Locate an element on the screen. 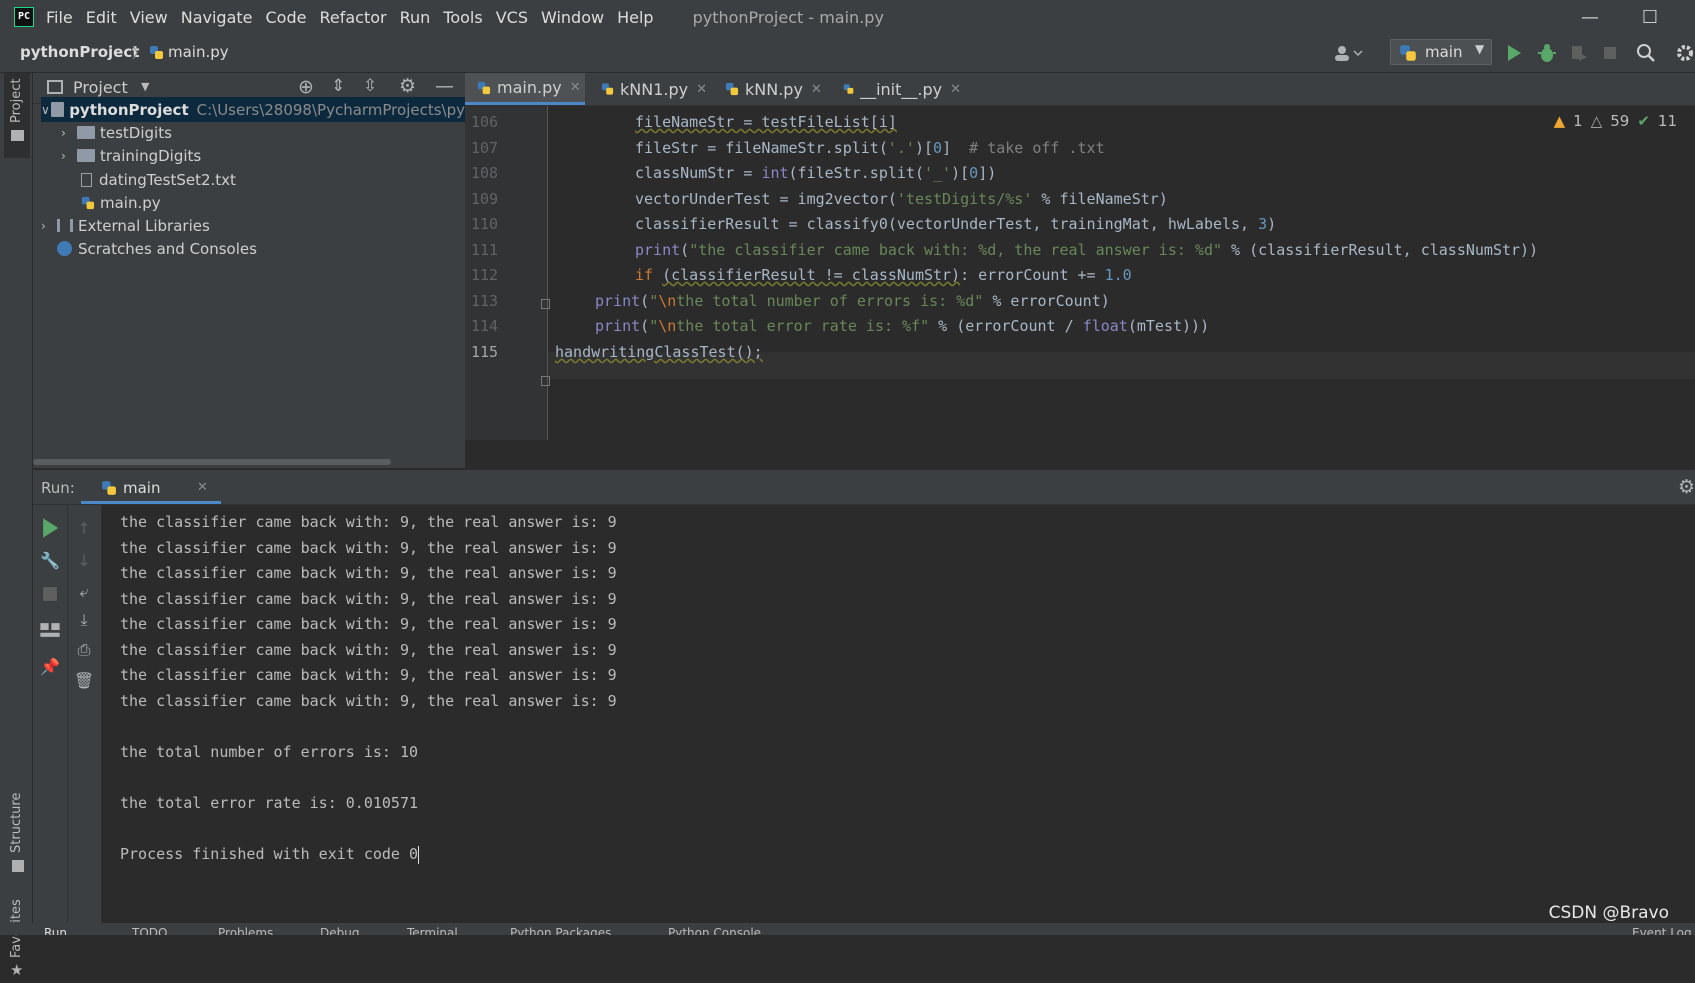 The image size is (1695, 983). run-icon is located at coordinates (1514, 53).